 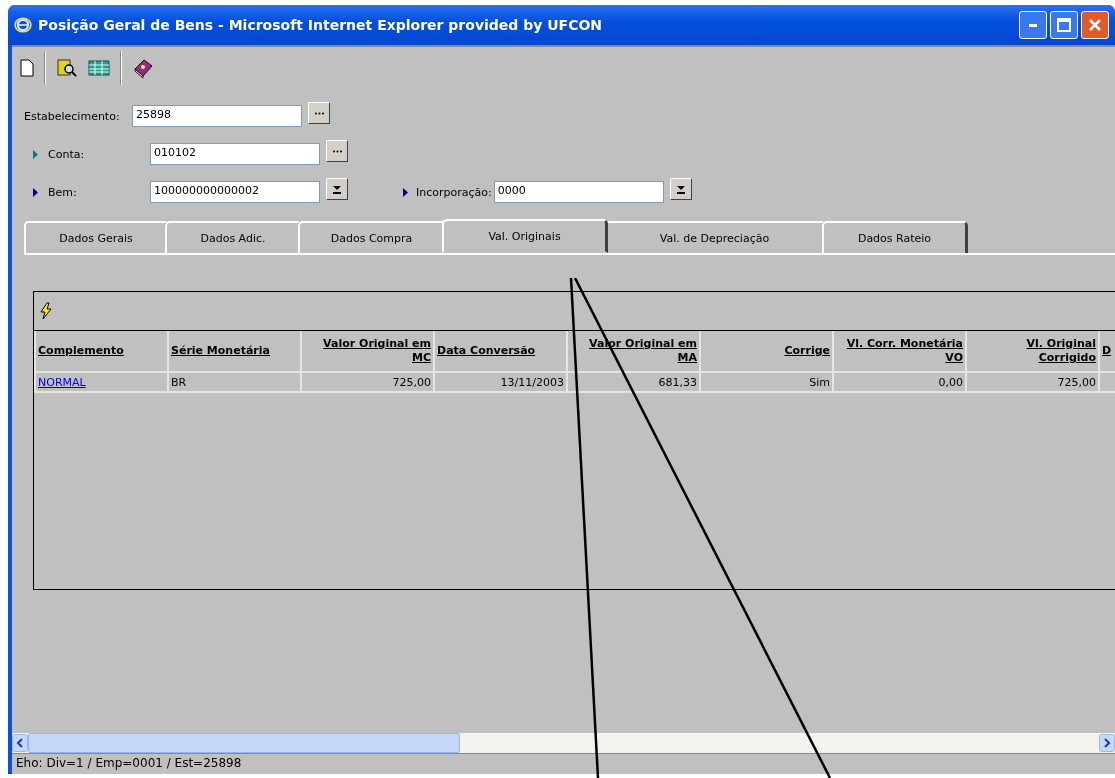 What do you see at coordinates (950, 382) in the screenshot?
I see `table-cell: 0,00` at bounding box center [950, 382].